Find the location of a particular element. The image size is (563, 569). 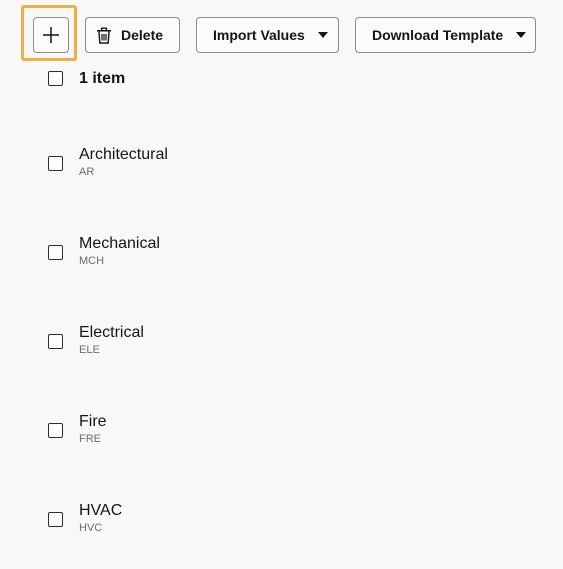

delete-button: Delete is located at coordinates (132, 35).